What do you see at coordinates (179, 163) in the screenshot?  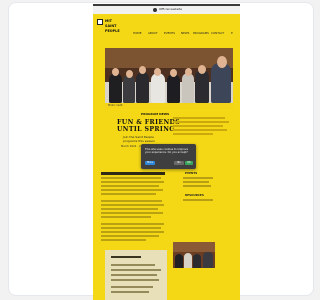 I see `decline-button: No` at bounding box center [179, 163].